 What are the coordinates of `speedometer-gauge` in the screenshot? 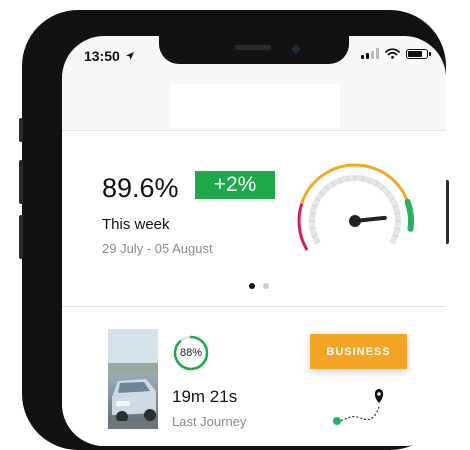 It's located at (355, 215).